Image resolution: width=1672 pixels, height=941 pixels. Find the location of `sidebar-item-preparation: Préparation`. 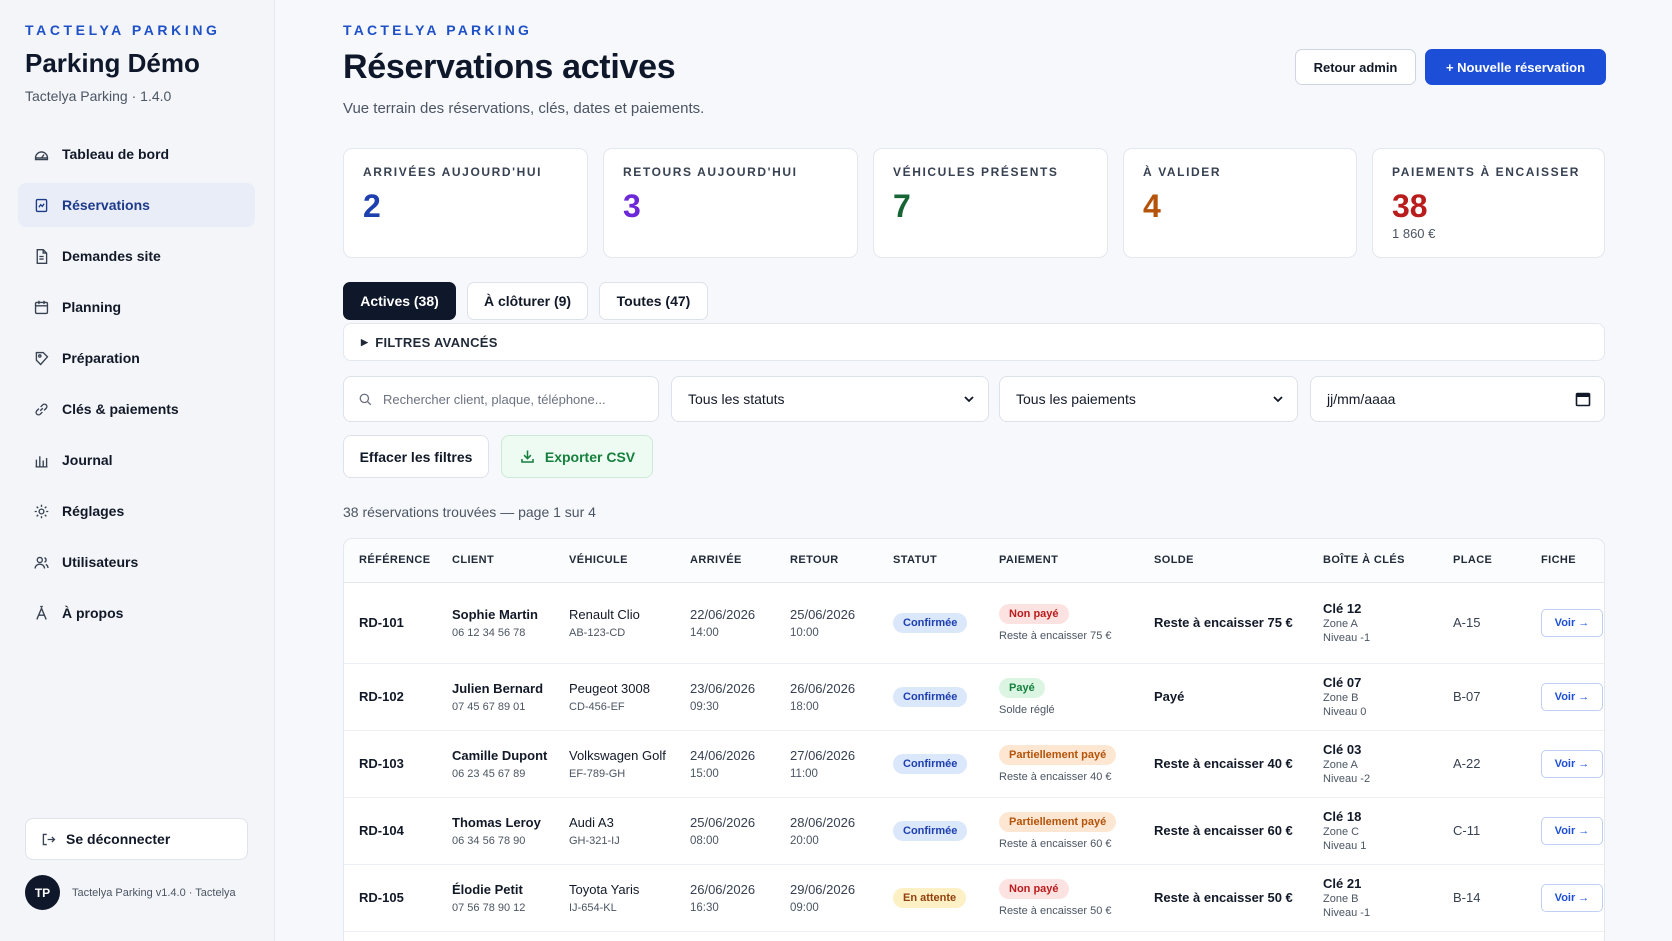

sidebar-item-preparation: Préparation is located at coordinates (136, 358).